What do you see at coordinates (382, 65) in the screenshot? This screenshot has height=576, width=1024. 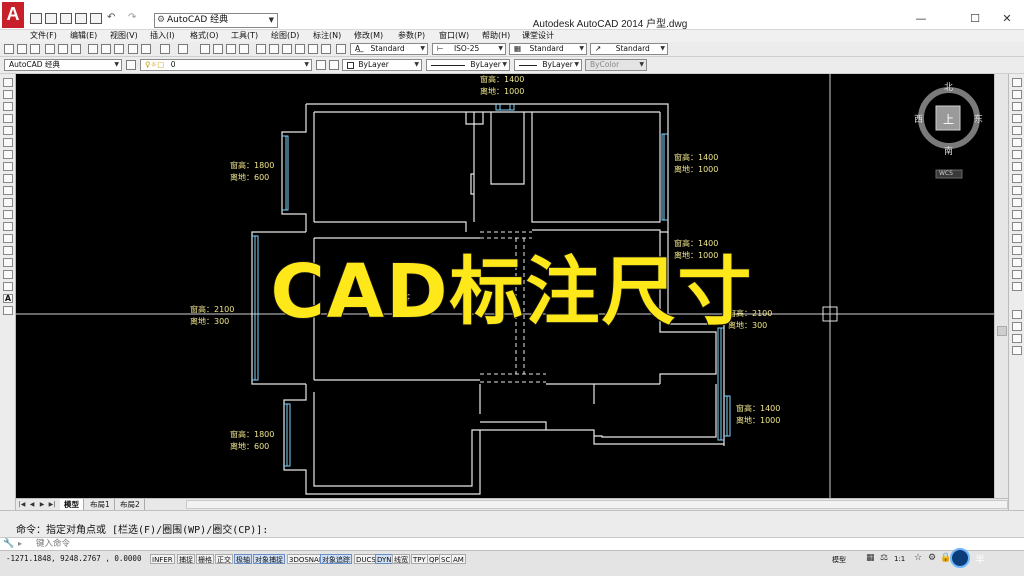 I see `color-dropdown: ByLayer ▼` at bounding box center [382, 65].